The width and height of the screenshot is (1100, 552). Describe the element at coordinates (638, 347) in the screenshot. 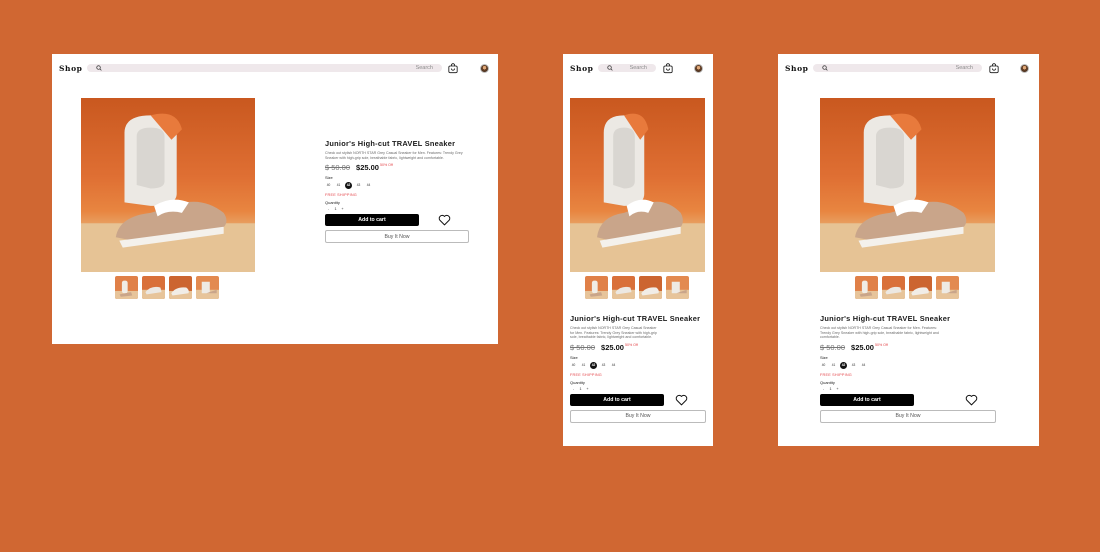

I see `price-row: $ 50.00 $25.00 50% Off` at that location.